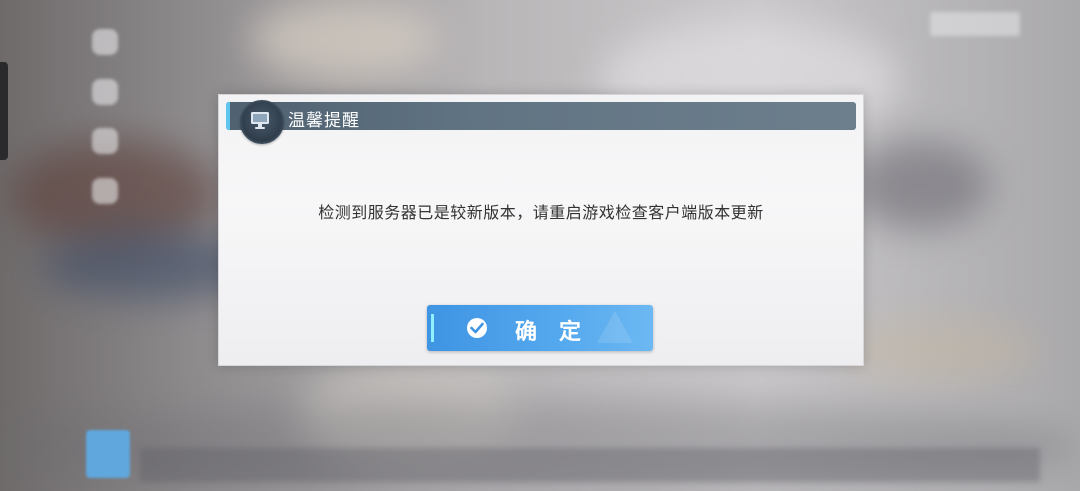 Image resolution: width=1080 pixels, height=491 pixels. What do you see at coordinates (541, 212) in the screenshot?
I see `dialog-message: 检测到服务器已是较新版本，请重启游戏检查客户端版本更新` at bounding box center [541, 212].